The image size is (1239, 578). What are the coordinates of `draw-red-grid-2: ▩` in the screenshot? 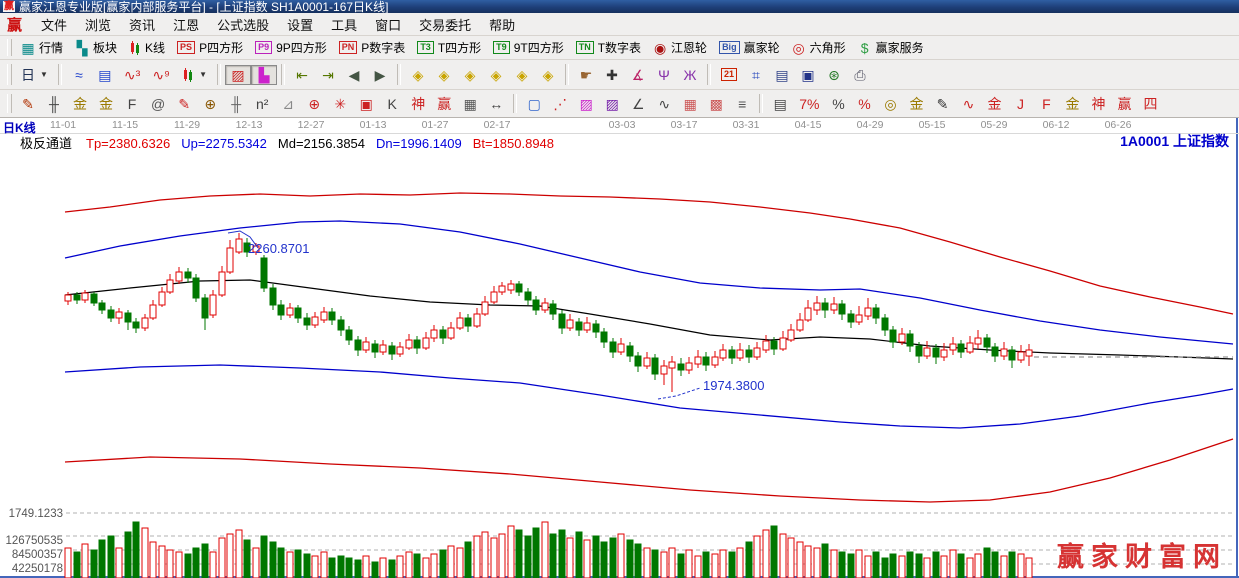 It's located at (716, 104).